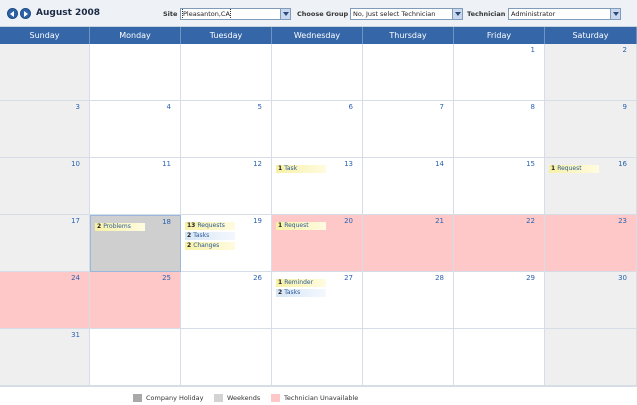  Describe the element at coordinates (298, 282) in the screenshot. I see `event-label: Reminder` at that location.